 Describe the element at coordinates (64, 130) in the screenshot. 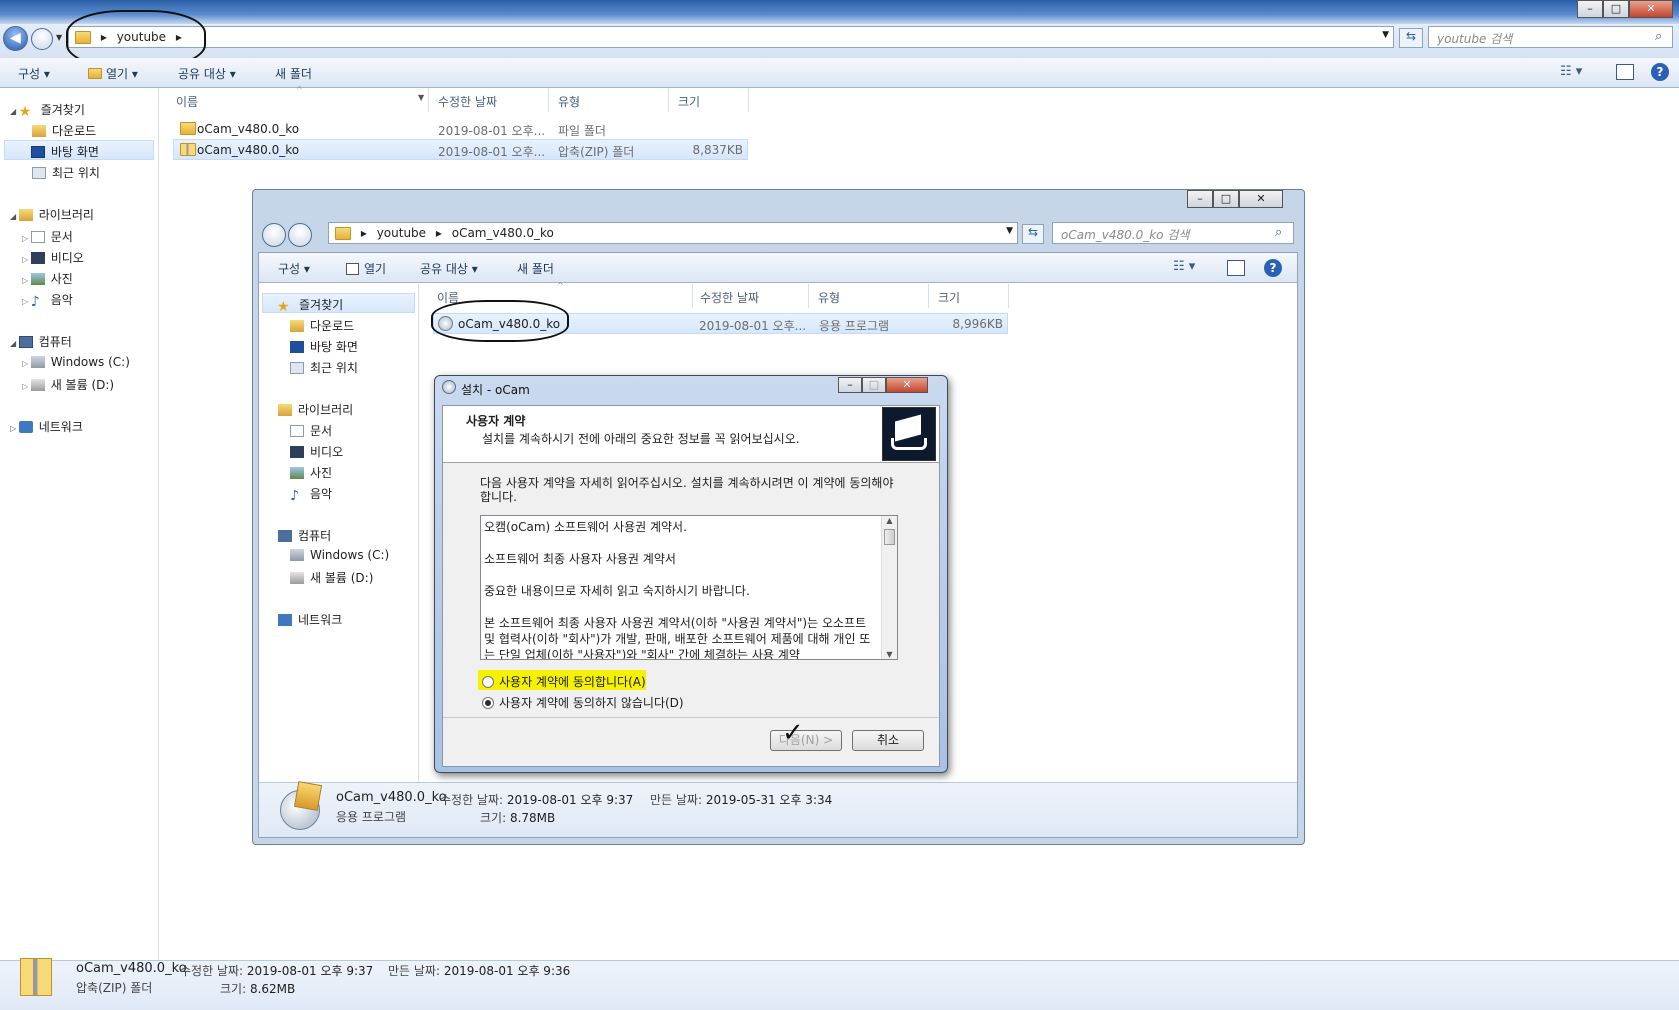

I see `sidebar-item-downloads: 다운로드` at that location.